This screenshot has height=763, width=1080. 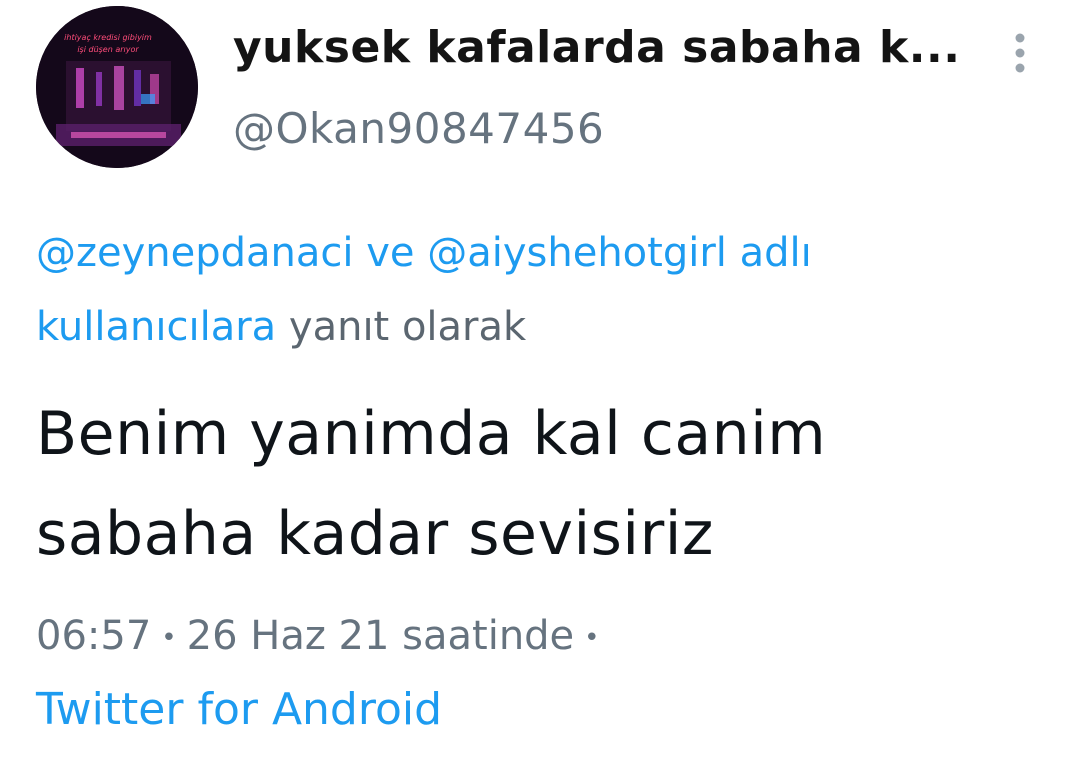 I want to click on neon-sign-line1: ihtiyaç kredisi gibiyim, so click(x=108, y=37).